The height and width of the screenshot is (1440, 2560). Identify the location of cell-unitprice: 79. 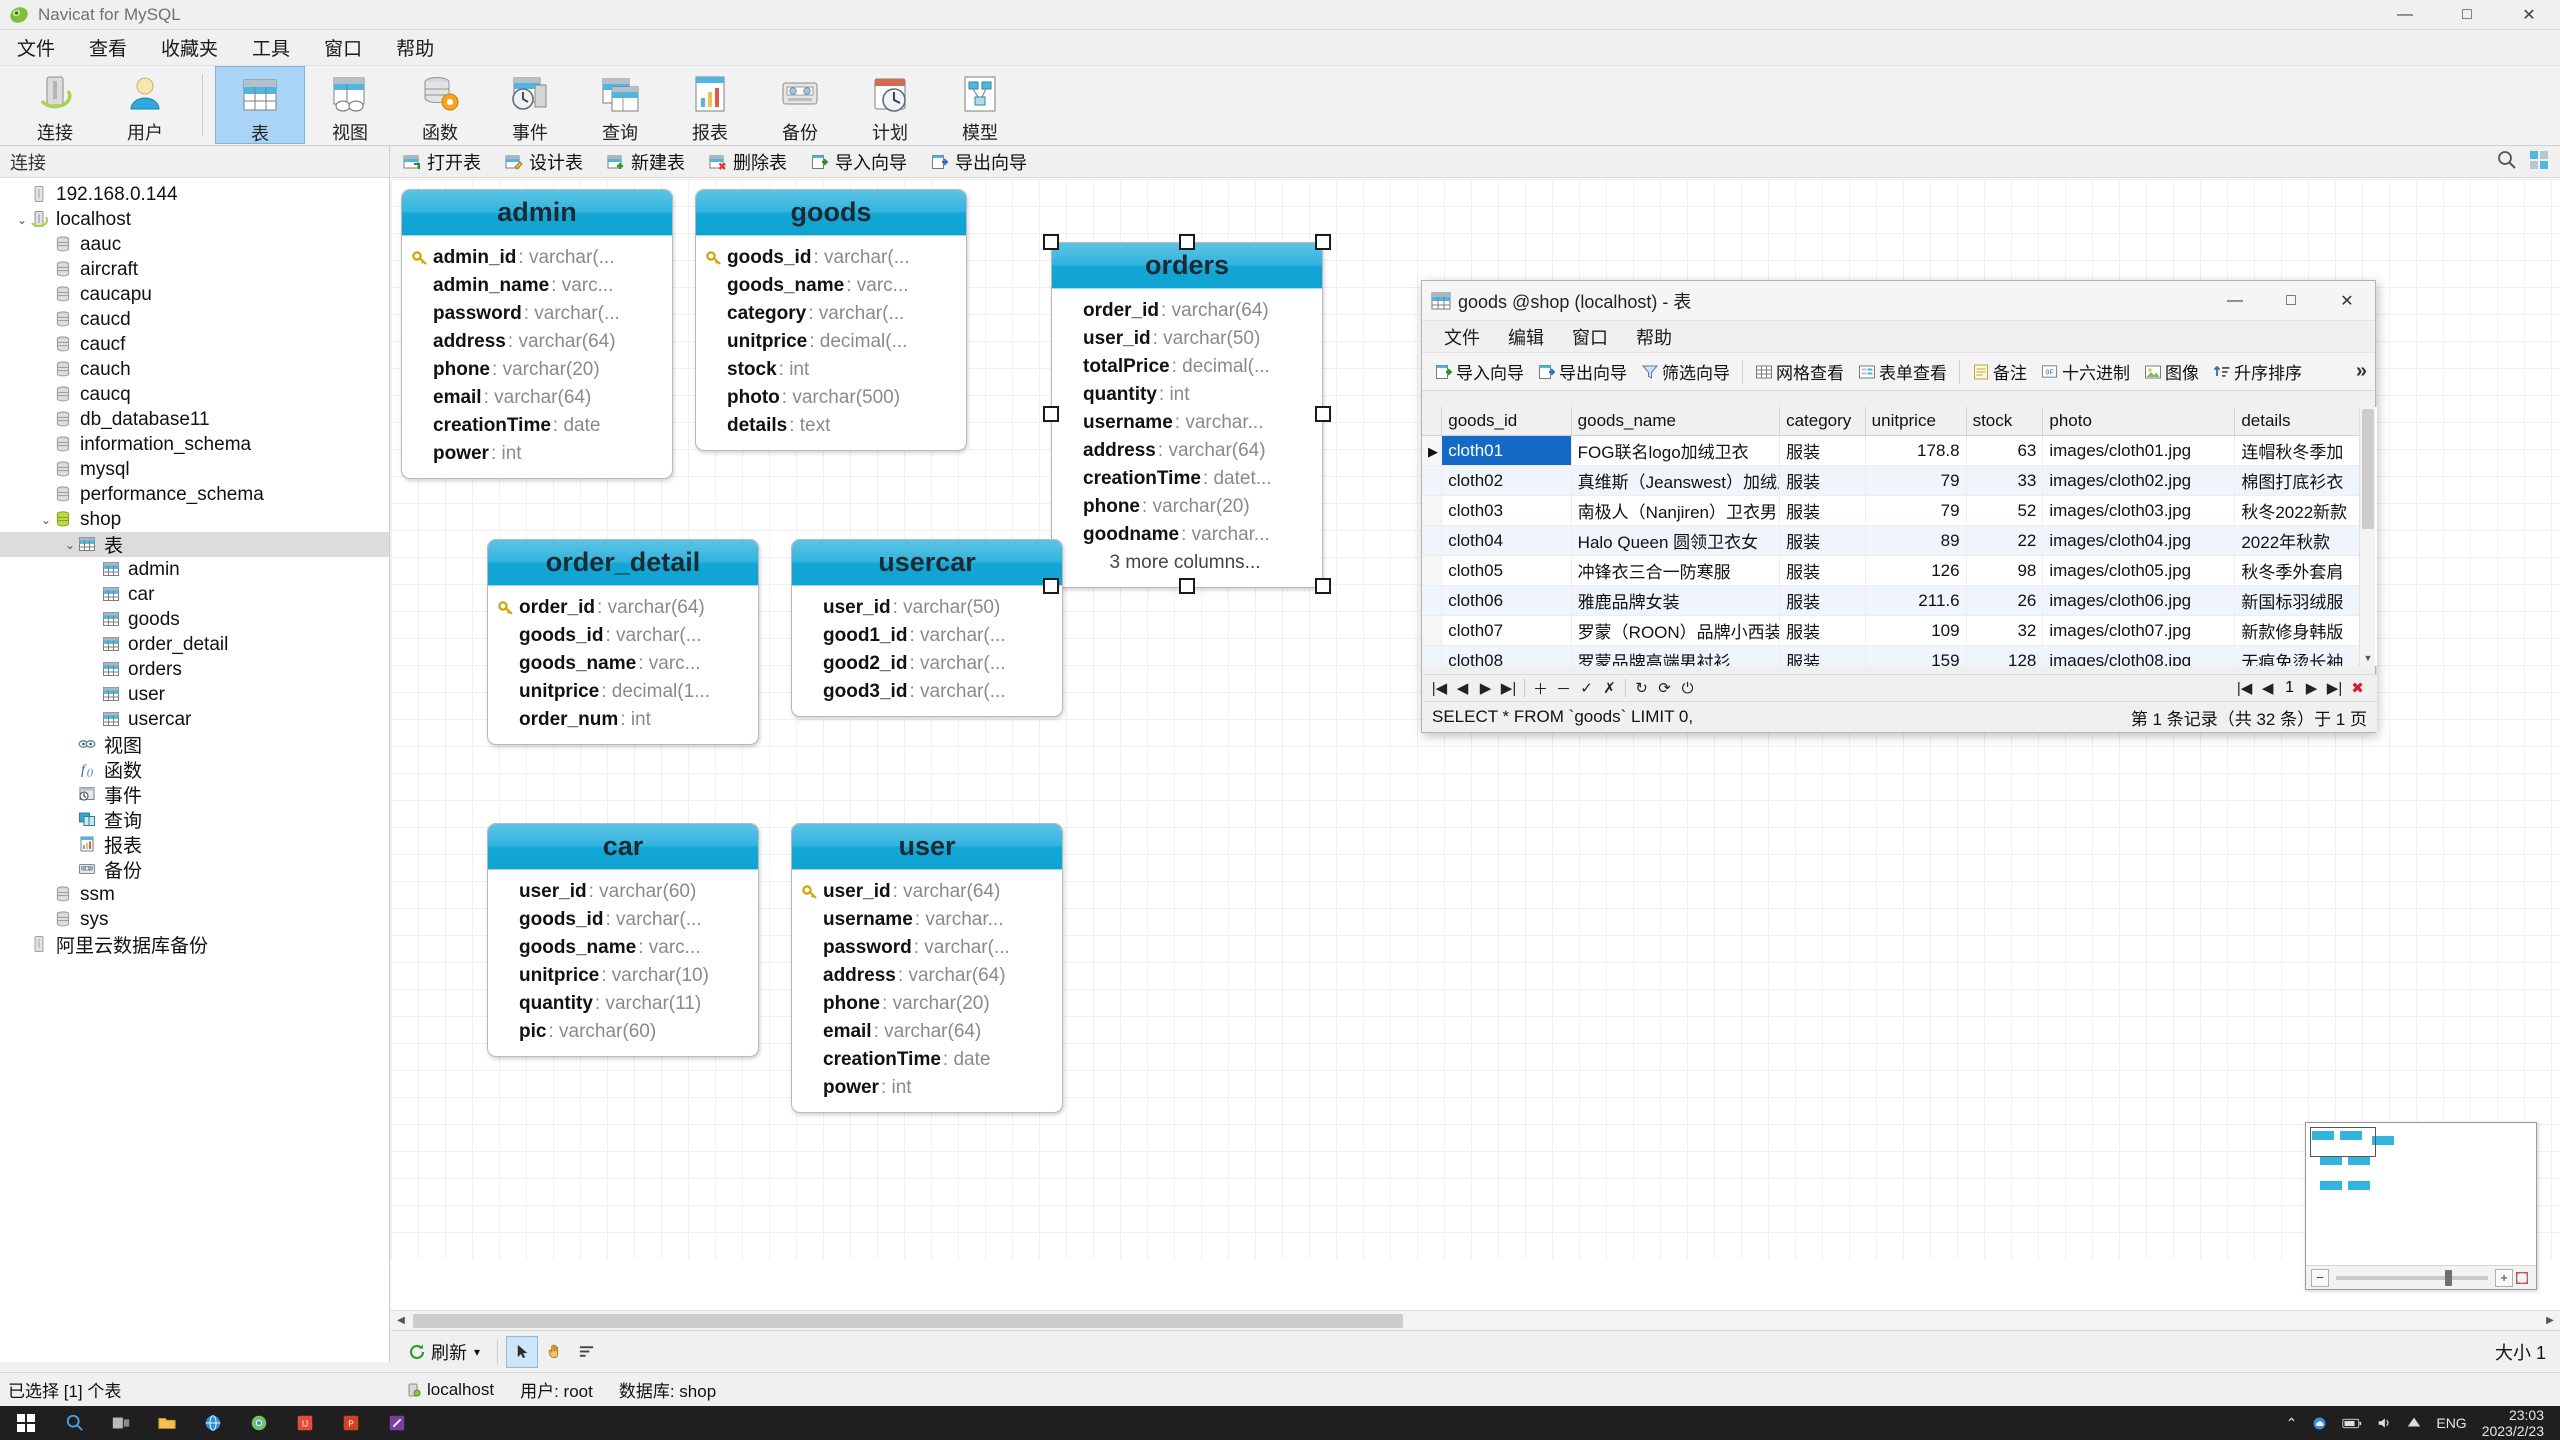
(1916, 480).